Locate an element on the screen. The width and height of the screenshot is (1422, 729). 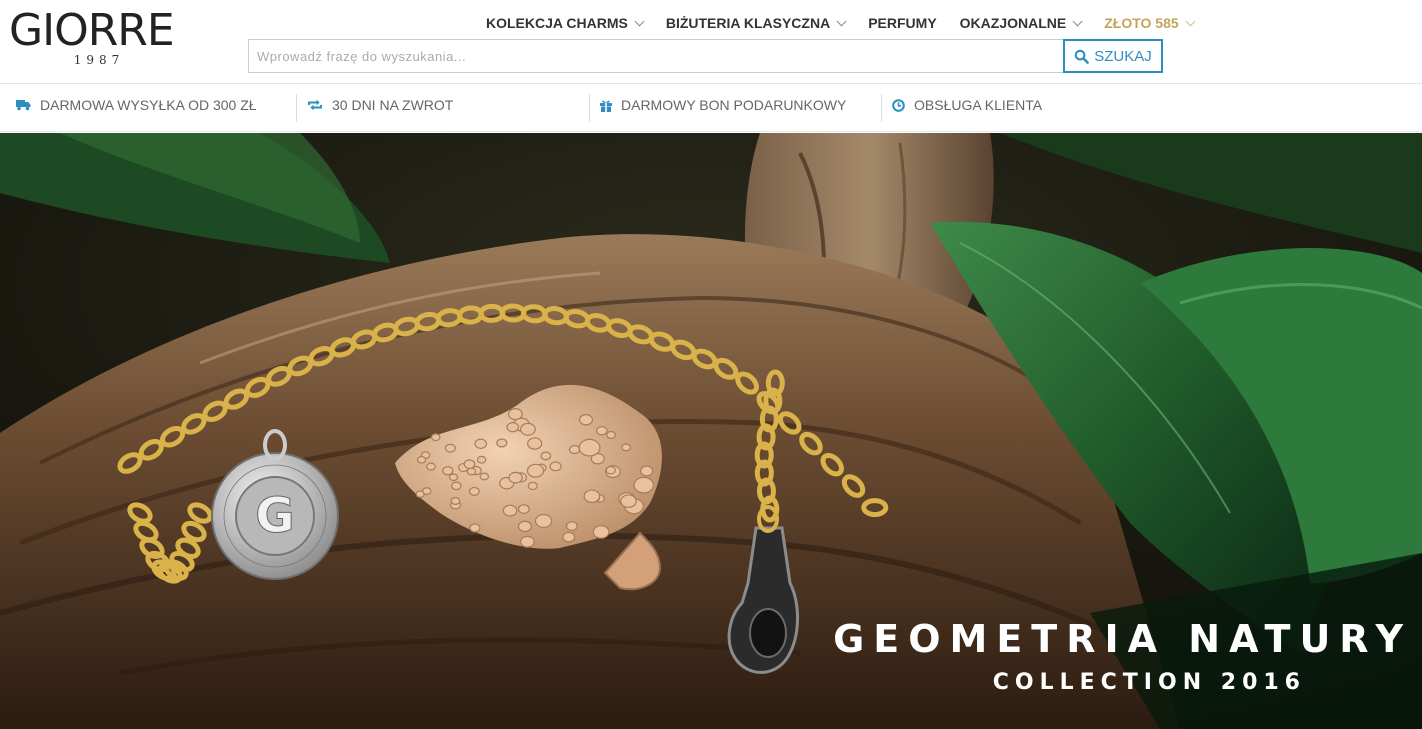
benefit-returns: 30 DNI NA ZWROT is located at coordinates (380, 105).